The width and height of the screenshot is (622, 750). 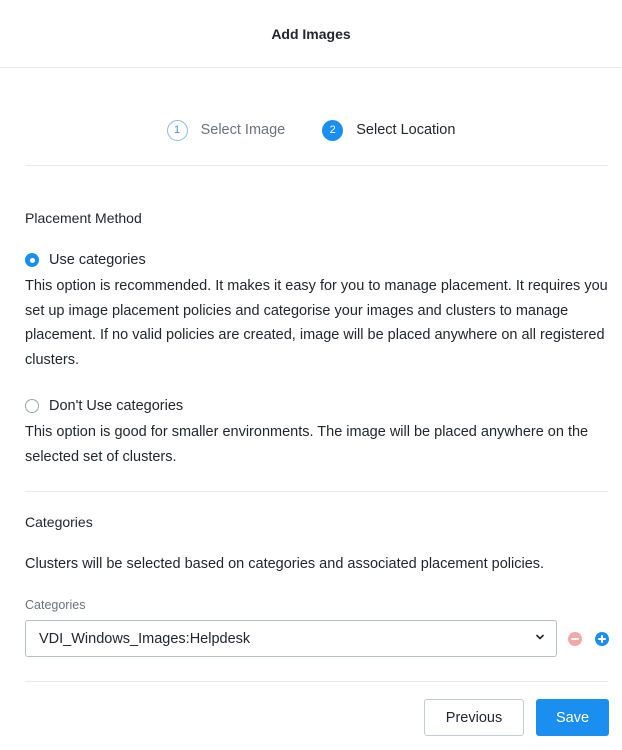 What do you see at coordinates (32, 406) in the screenshot?
I see `radio-unchecked-icon` at bounding box center [32, 406].